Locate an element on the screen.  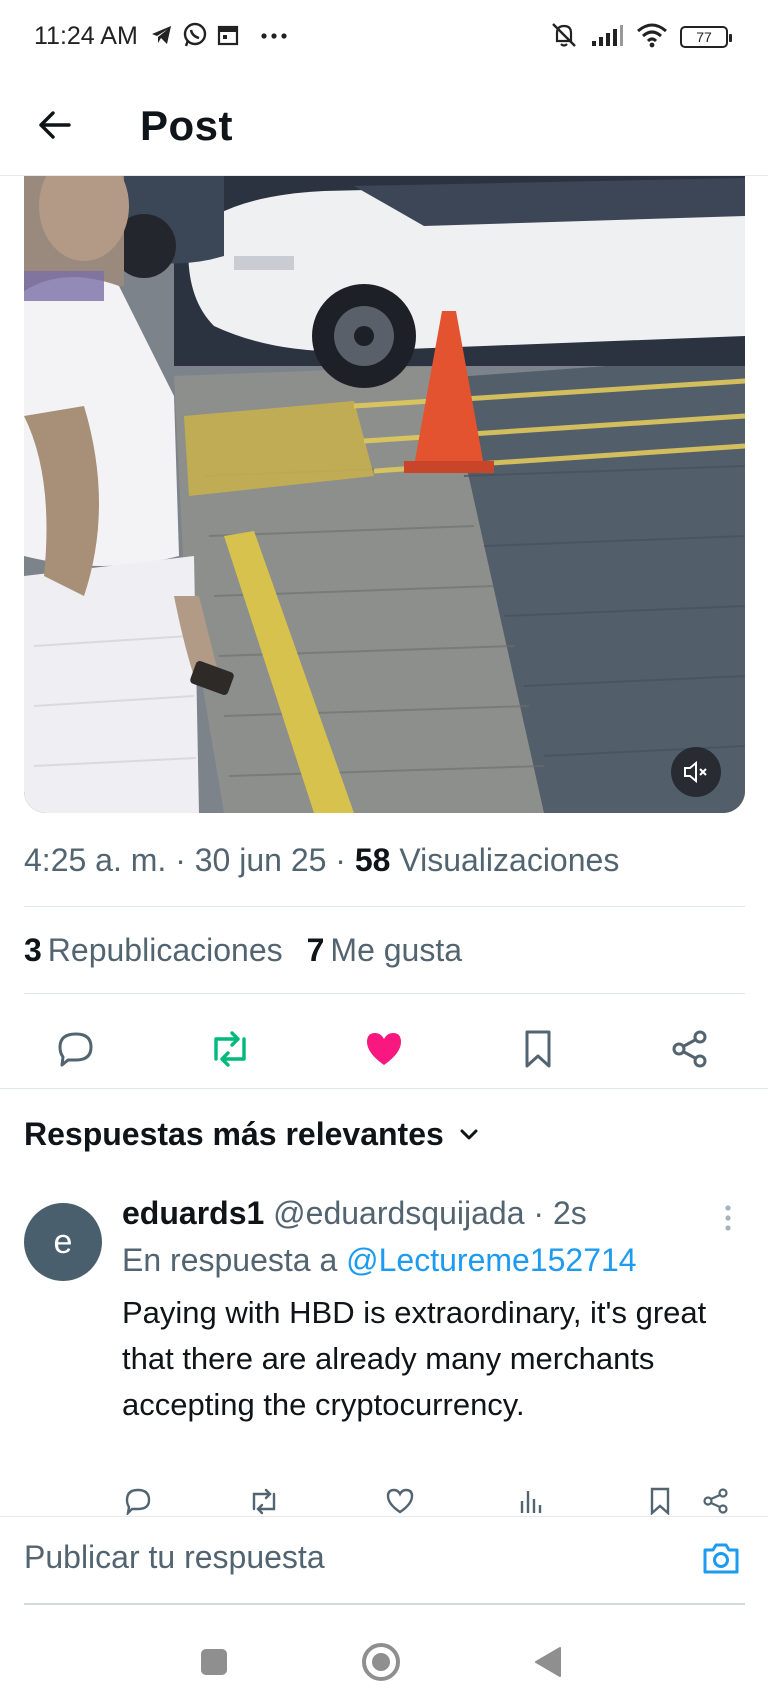
reposts-stat: 3 Republicaciones is located at coordinates (153, 950).